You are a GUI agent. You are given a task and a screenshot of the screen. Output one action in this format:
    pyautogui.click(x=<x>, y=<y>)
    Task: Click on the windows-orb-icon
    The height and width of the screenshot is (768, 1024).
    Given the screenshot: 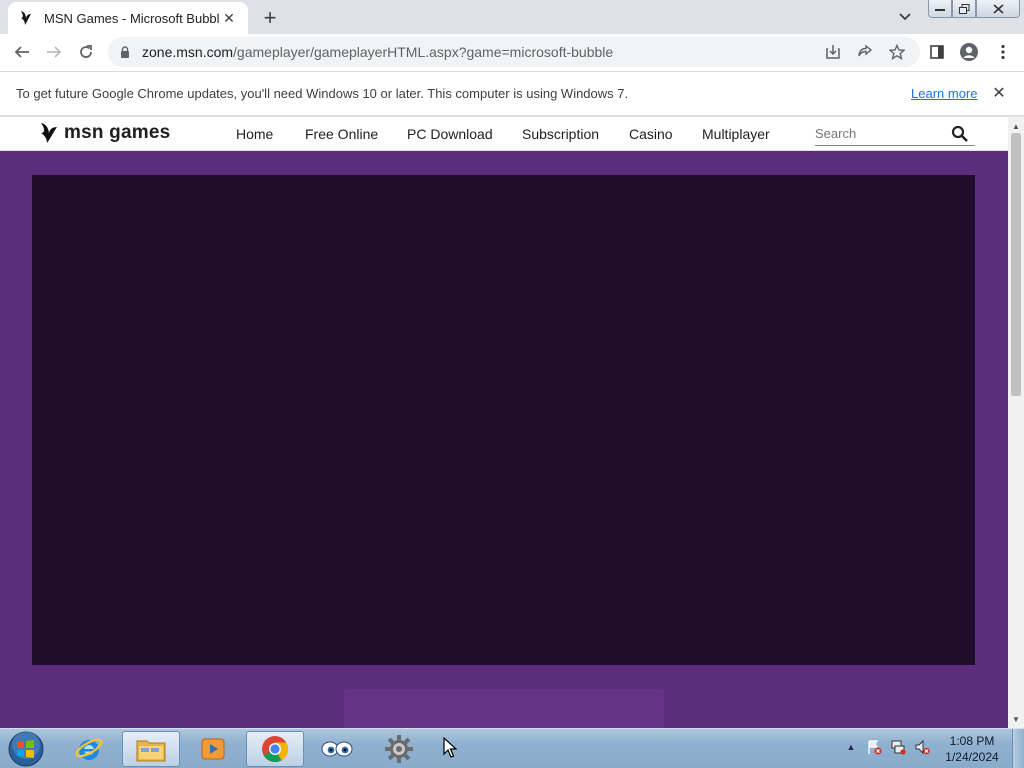 What is the action you would take?
    pyautogui.click(x=26, y=749)
    